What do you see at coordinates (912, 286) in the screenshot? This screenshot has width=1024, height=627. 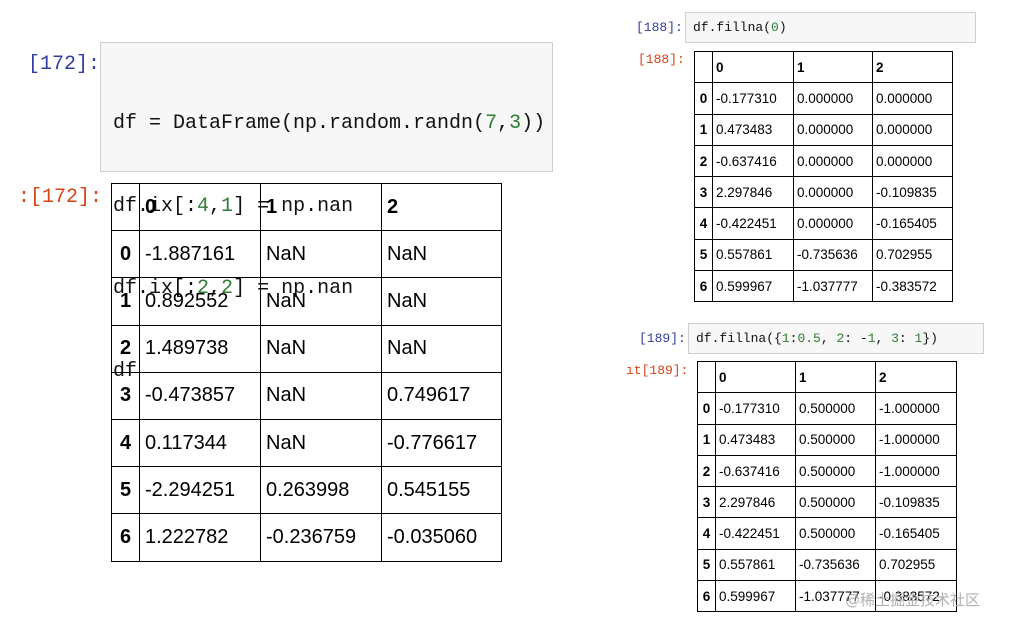 I see `table-cell: -0.383572` at bounding box center [912, 286].